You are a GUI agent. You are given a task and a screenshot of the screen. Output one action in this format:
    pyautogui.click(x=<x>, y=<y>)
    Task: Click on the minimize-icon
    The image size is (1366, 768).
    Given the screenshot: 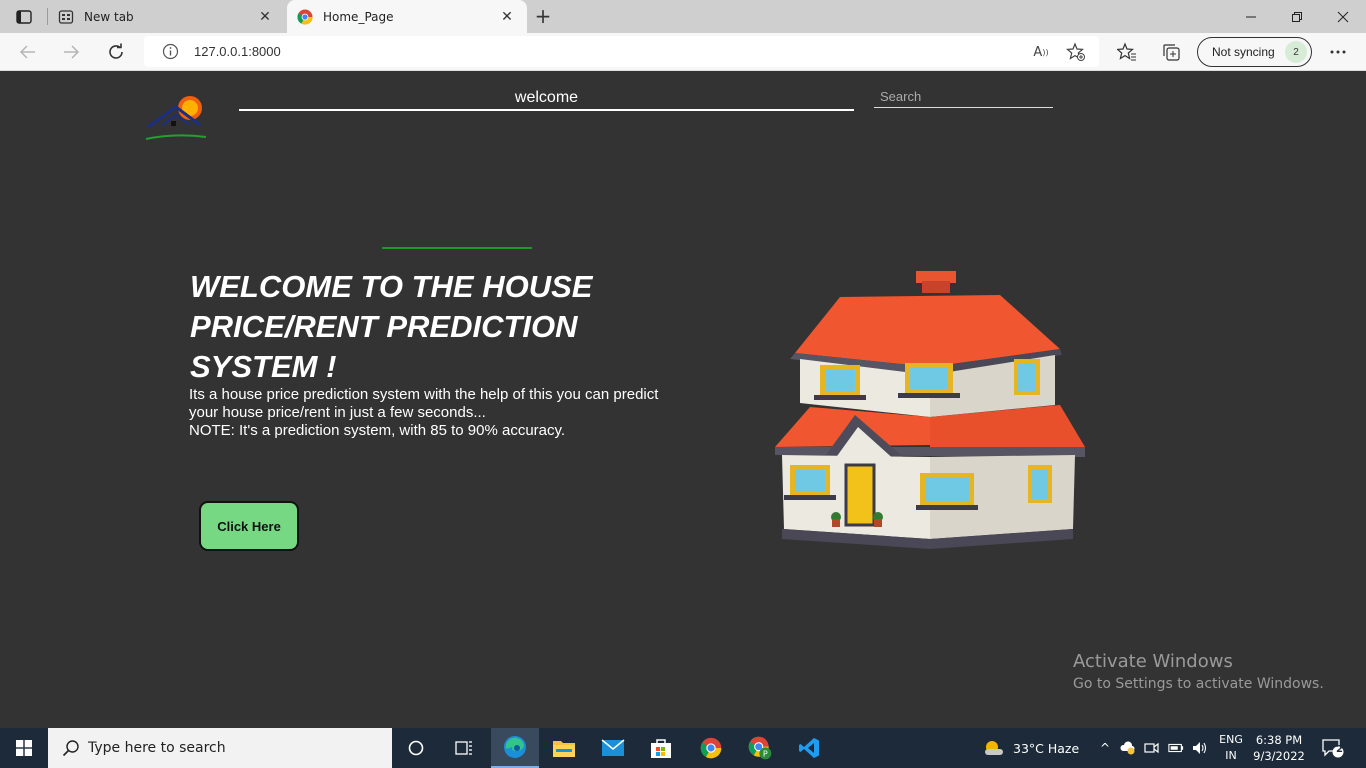 What is the action you would take?
    pyautogui.click(x=1251, y=16)
    